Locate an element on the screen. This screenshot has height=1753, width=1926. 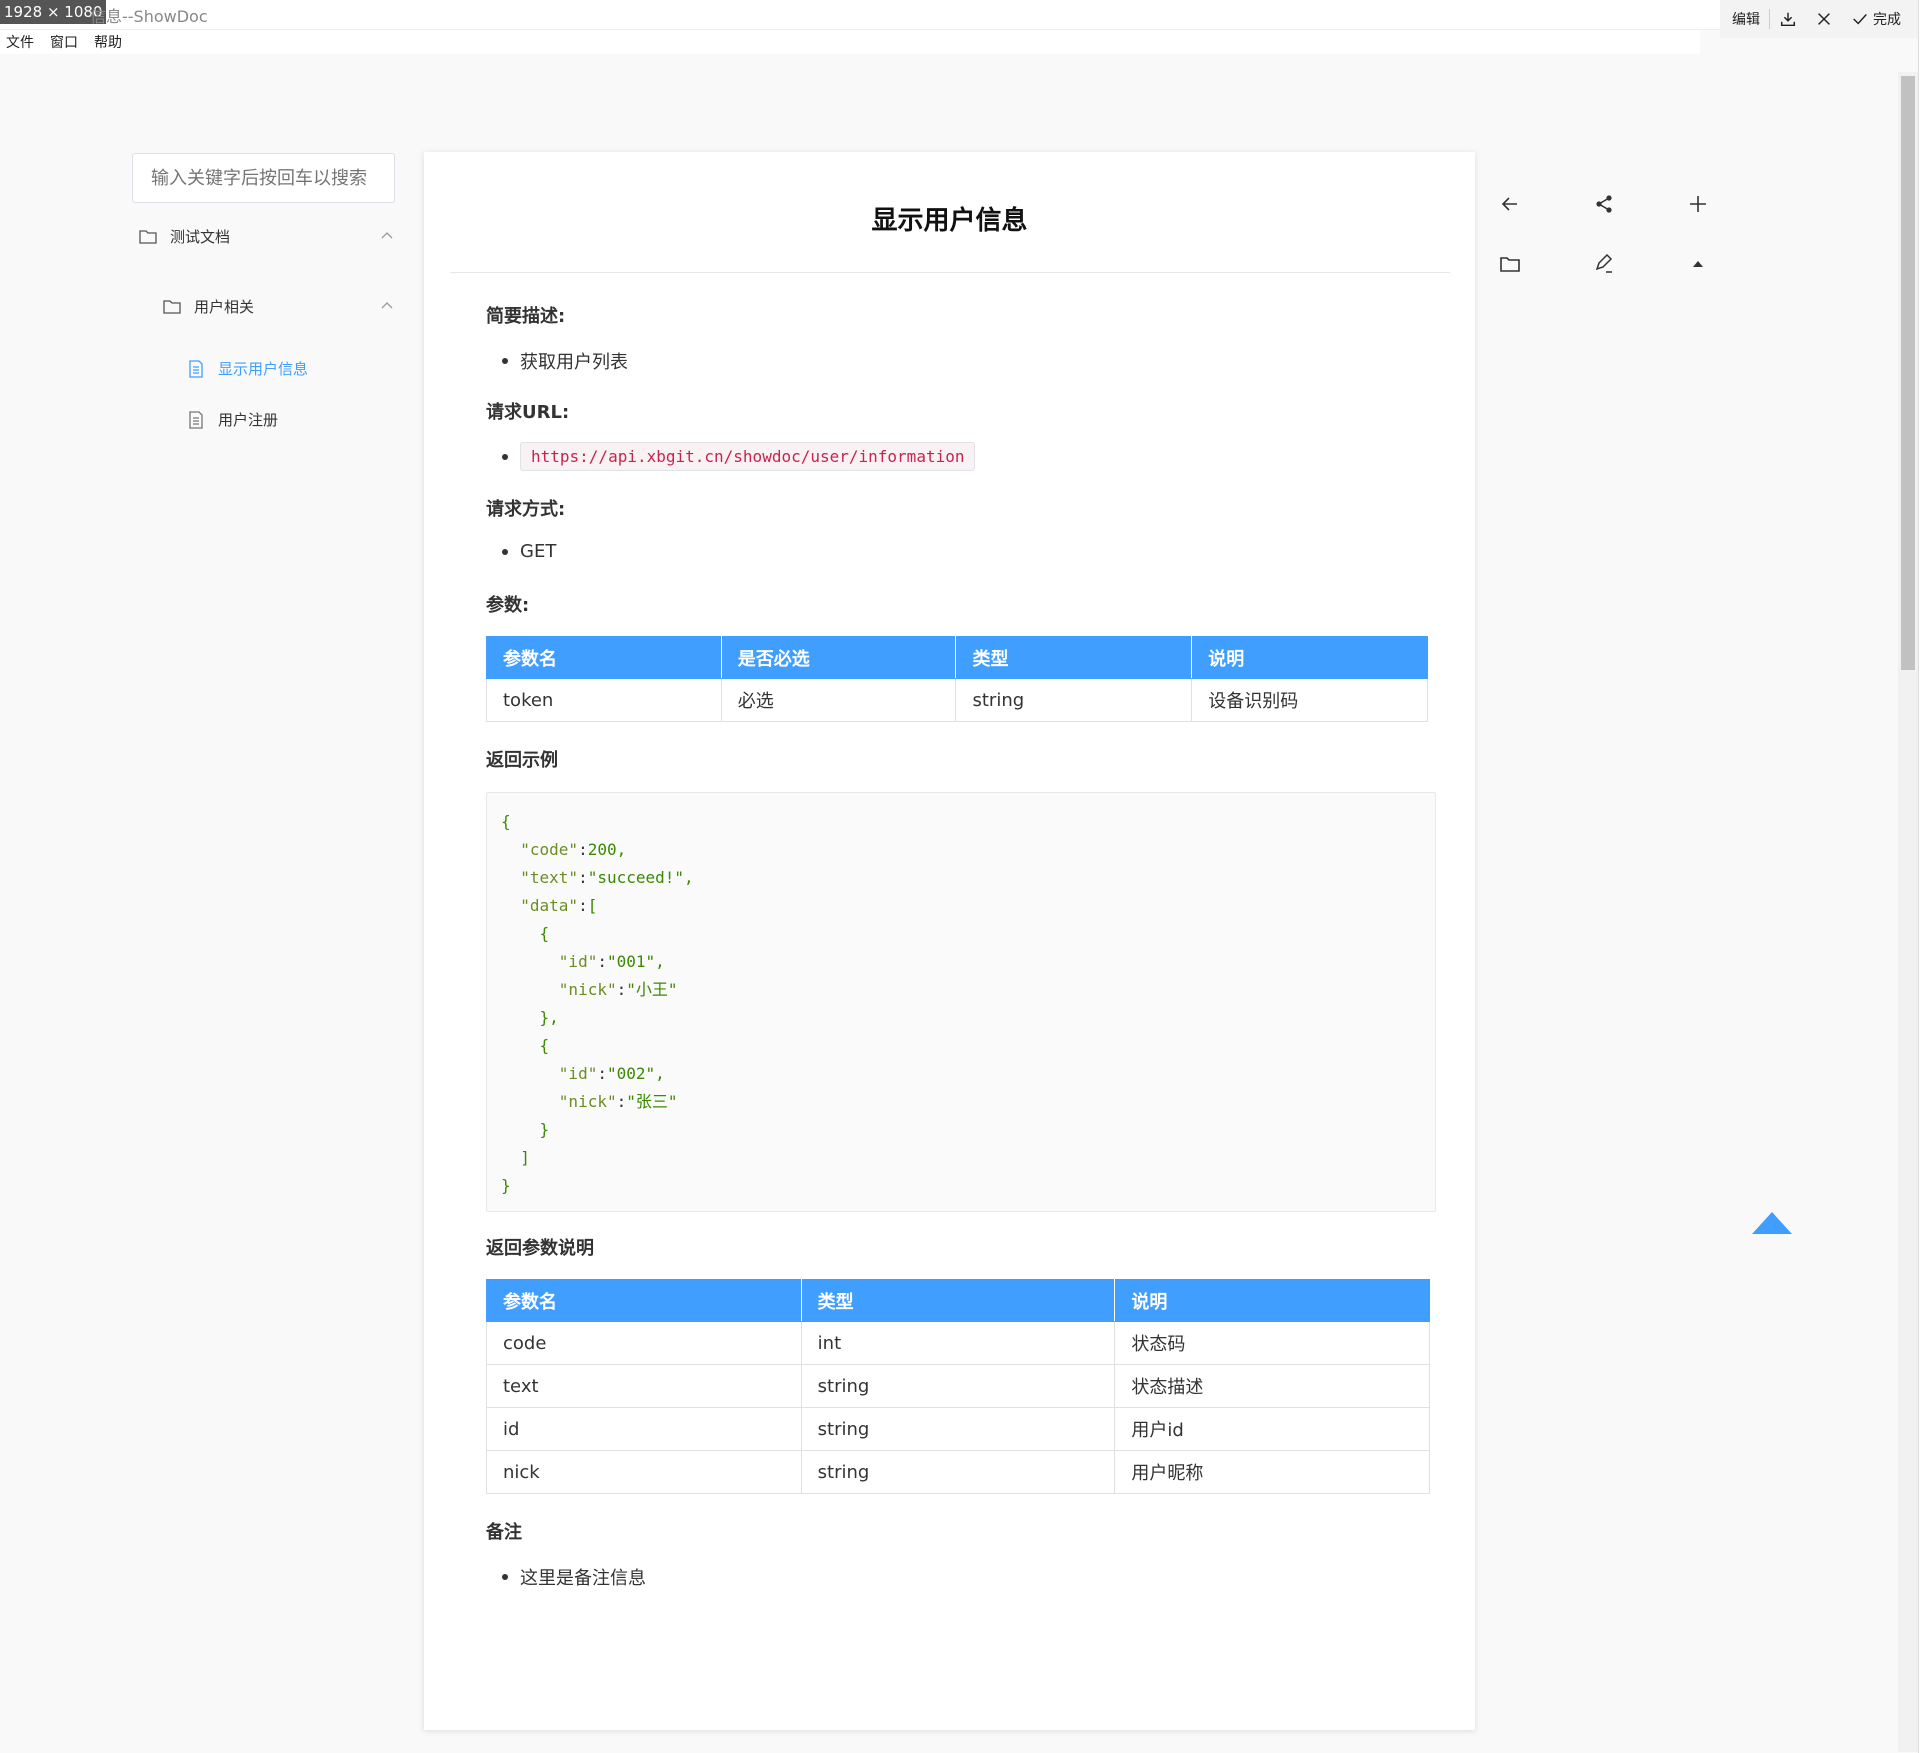
example-heading: 返回示例 is located at coordinates (522, 760).